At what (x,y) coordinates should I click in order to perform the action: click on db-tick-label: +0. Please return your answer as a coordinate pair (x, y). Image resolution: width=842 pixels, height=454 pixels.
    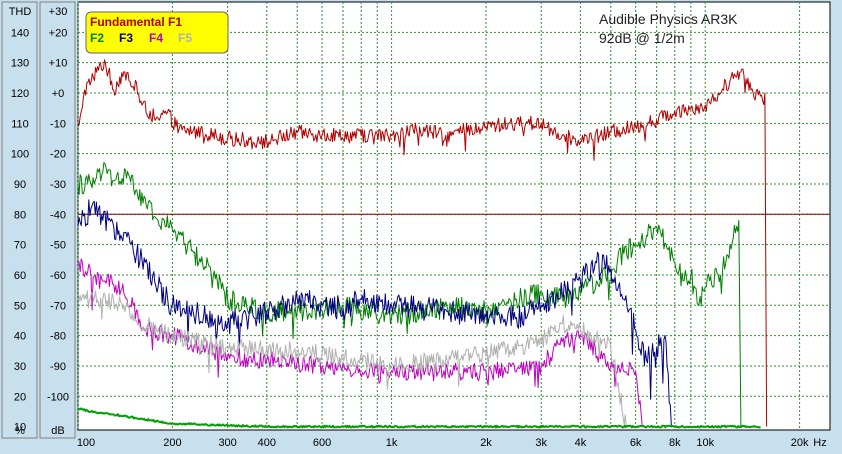
    Looking at the image, I should click on (58, 94).